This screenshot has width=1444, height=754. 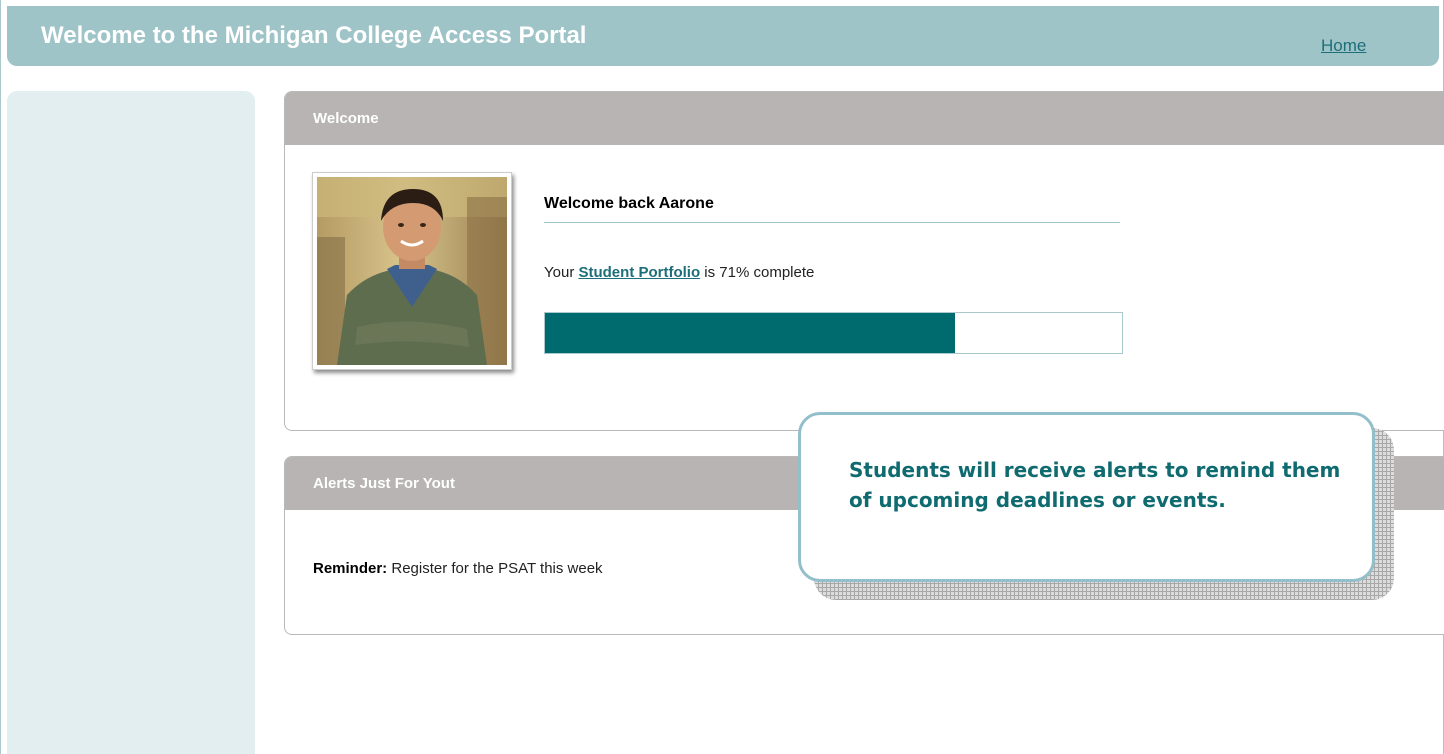 What do you see at coordinates (495, 568) in the screenshot?
I see `reminder-text: Register for the PSAT this week` at bounding box center [495, 568].